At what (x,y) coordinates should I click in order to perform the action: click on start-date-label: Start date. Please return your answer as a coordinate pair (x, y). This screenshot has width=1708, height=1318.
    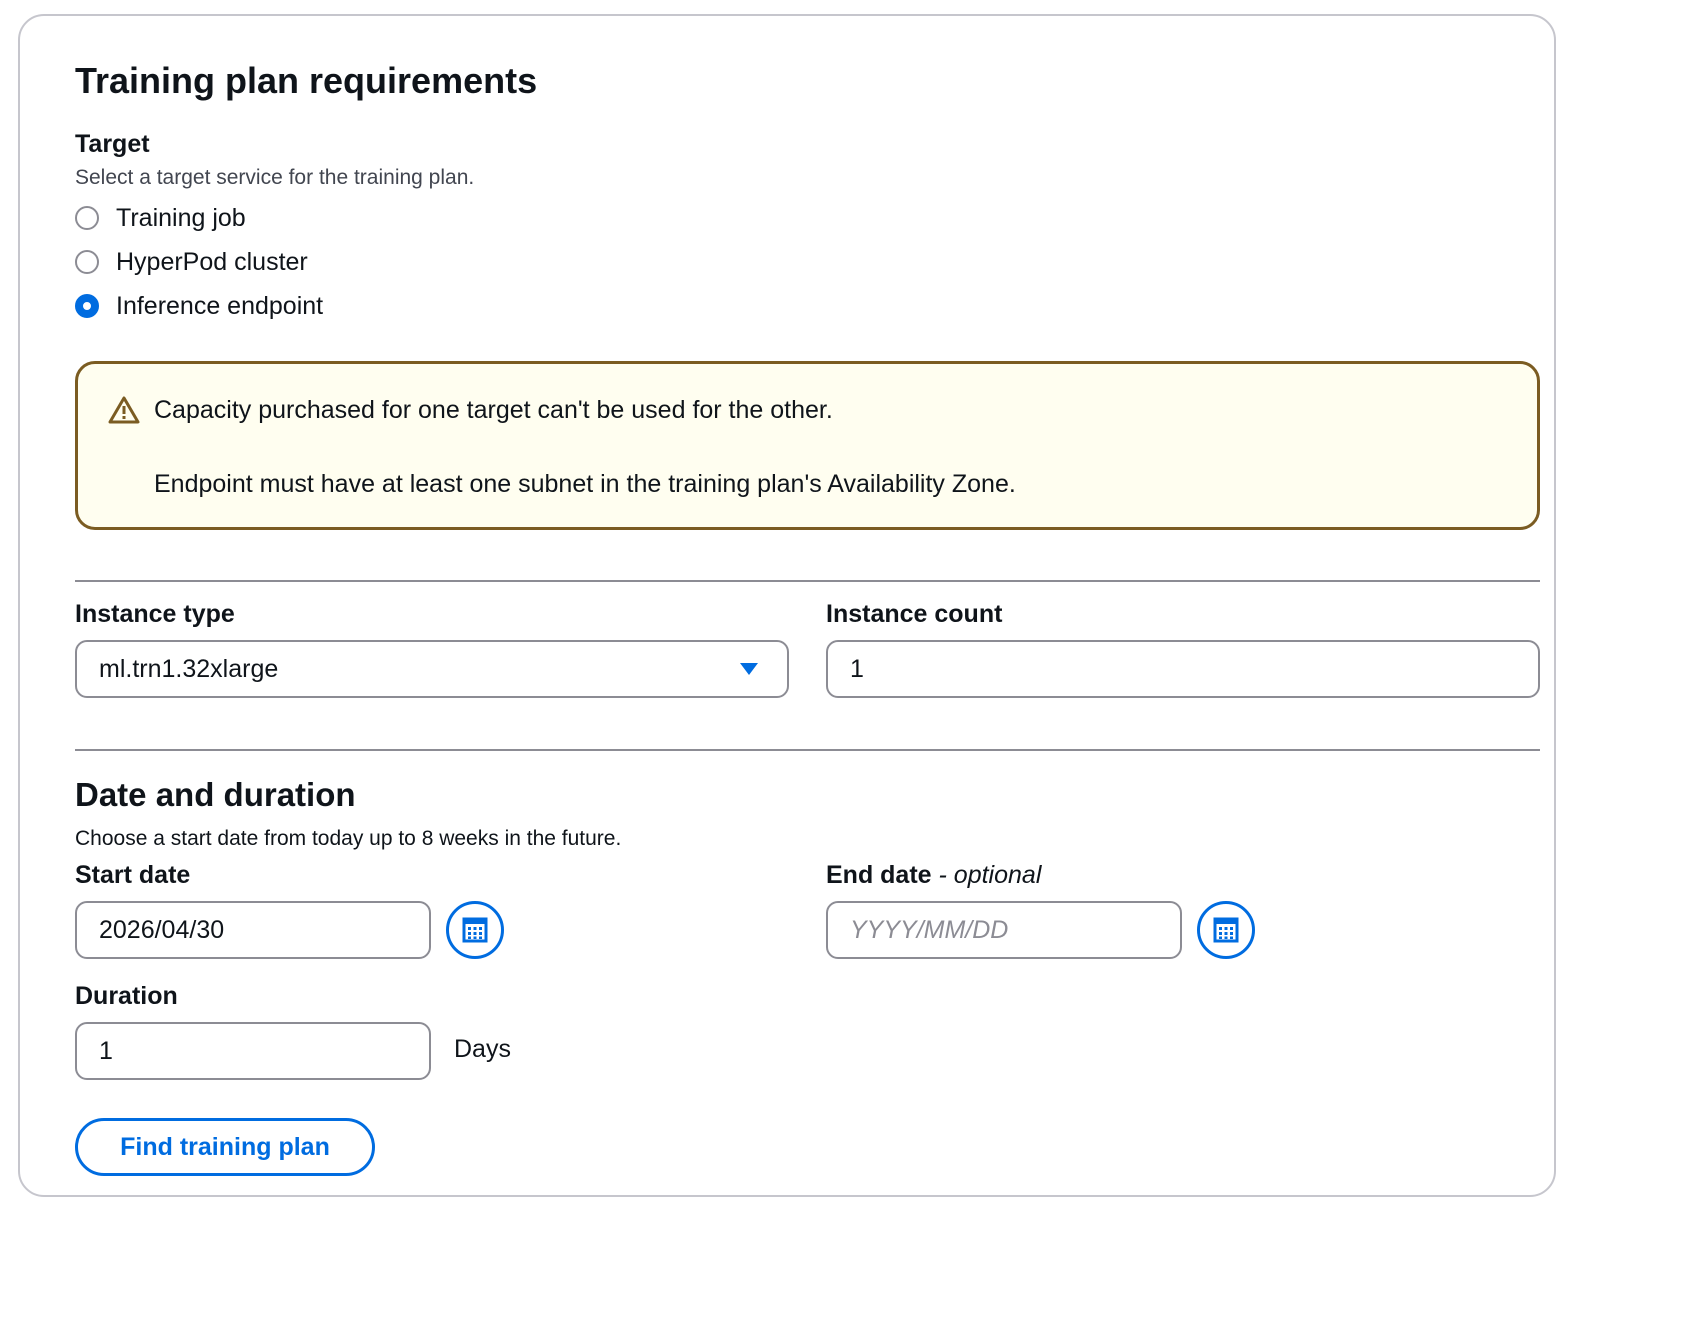
    Looking at the image, I should click on (133, 875).